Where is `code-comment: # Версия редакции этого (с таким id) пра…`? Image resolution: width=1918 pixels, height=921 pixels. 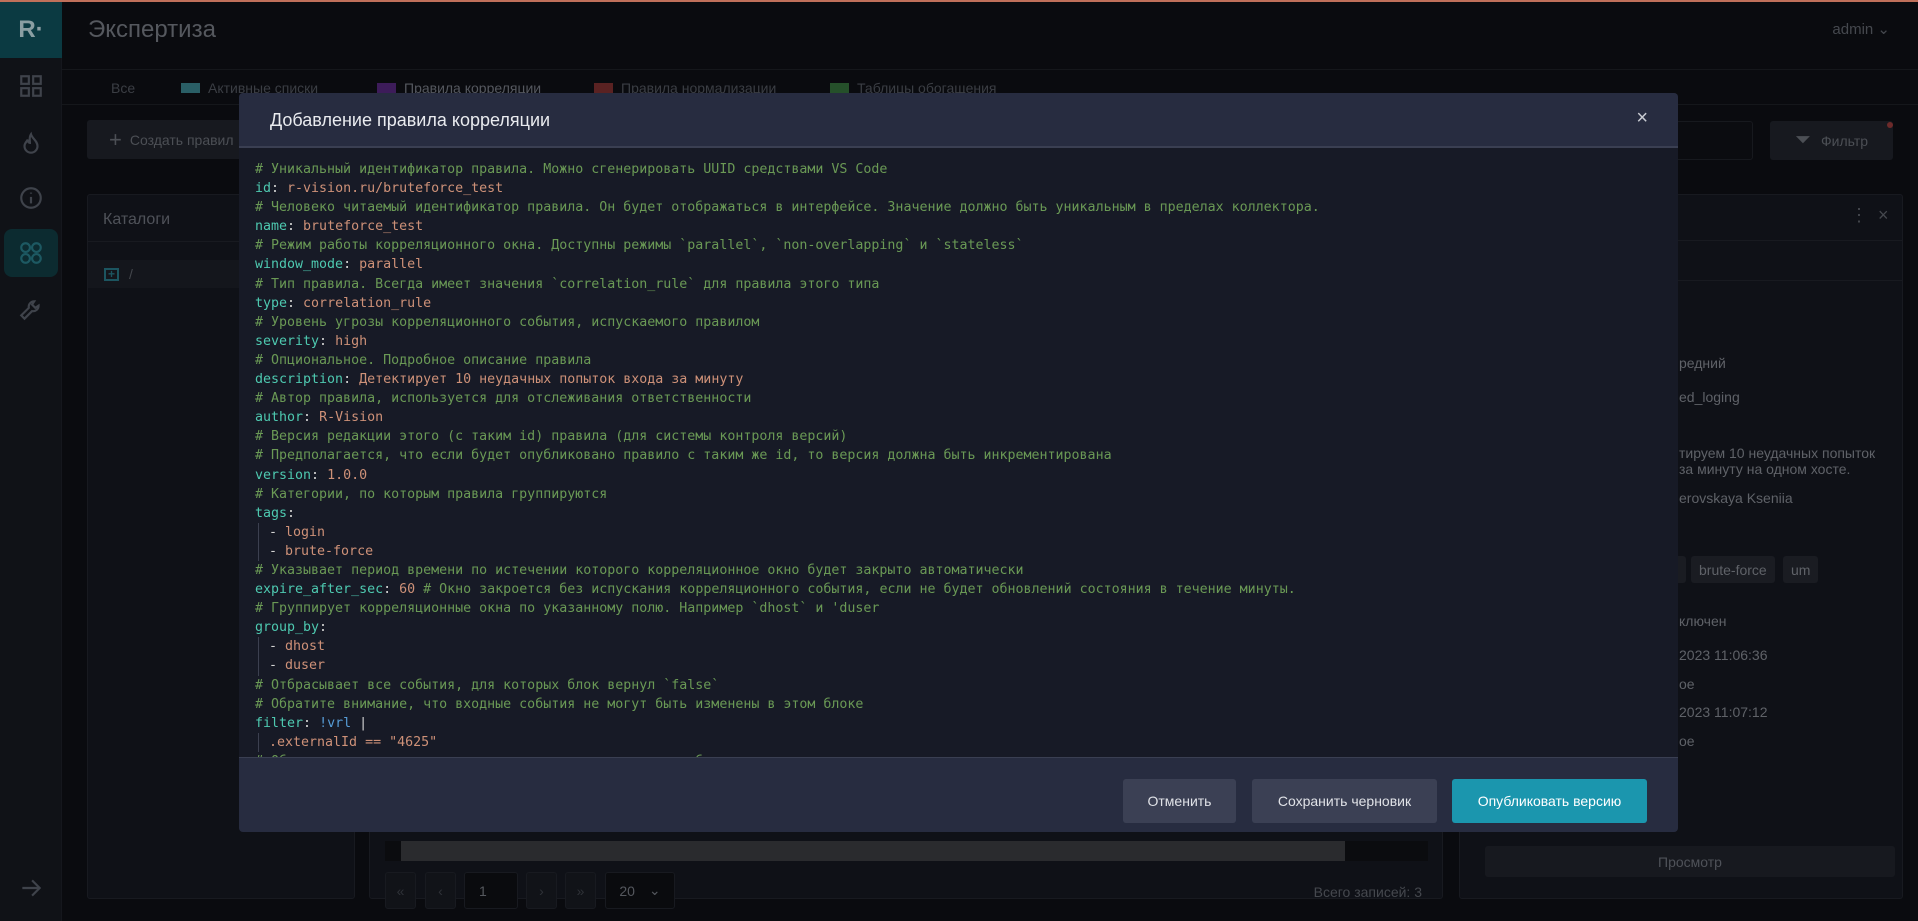 code-comment: # Версия редакции этого (с таким id) пра… is located at coordinates (551, 437).